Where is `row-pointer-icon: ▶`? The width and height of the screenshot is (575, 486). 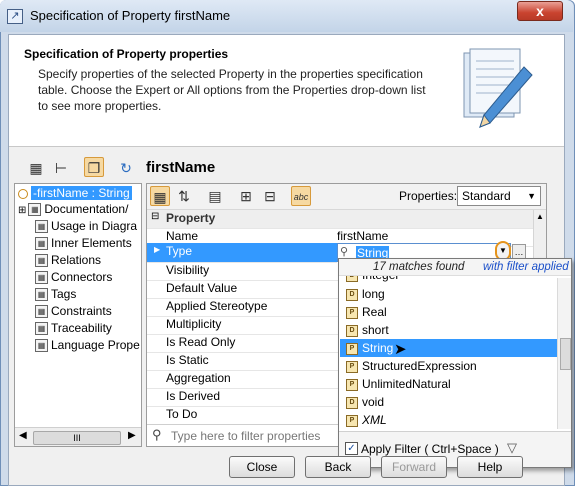 row-pointer-icon: ▶ is located at coordinates (157, 249).